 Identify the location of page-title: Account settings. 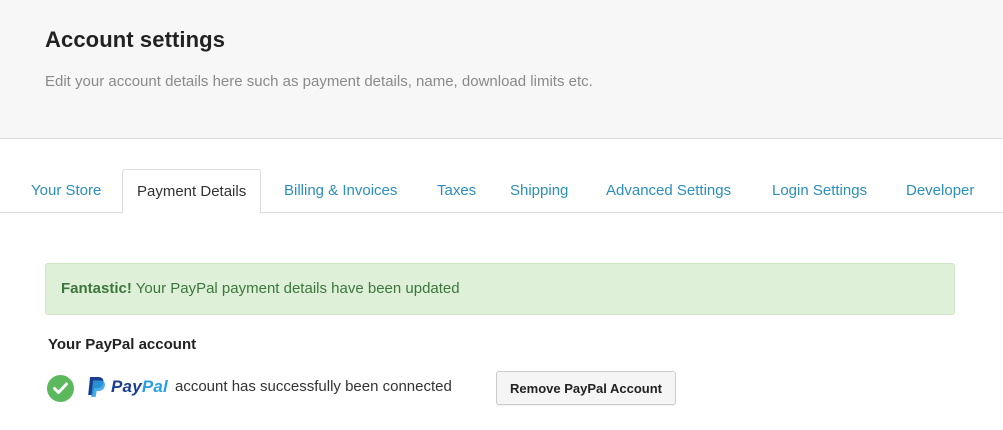
(135, 39).